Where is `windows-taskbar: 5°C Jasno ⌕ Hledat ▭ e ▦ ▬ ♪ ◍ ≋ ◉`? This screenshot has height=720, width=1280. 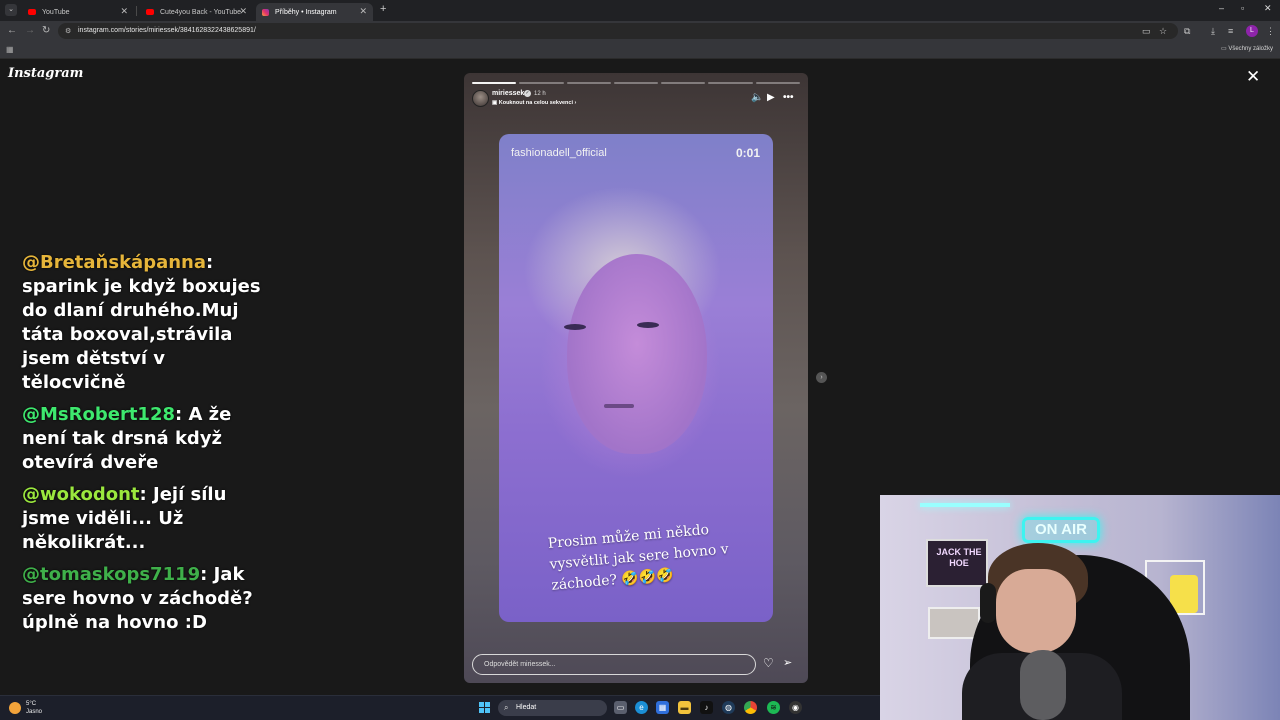 windows-taskbar: 5°C Jasno ⌕ Hledat ▭ e ▦ ▬ ♪ ◍ ≋ ◉ is located at coordinates (440, 707).